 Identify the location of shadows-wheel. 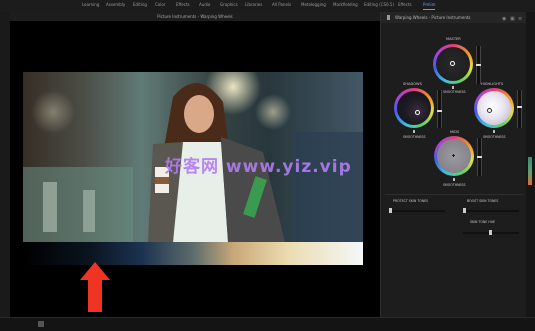
(414, 108).